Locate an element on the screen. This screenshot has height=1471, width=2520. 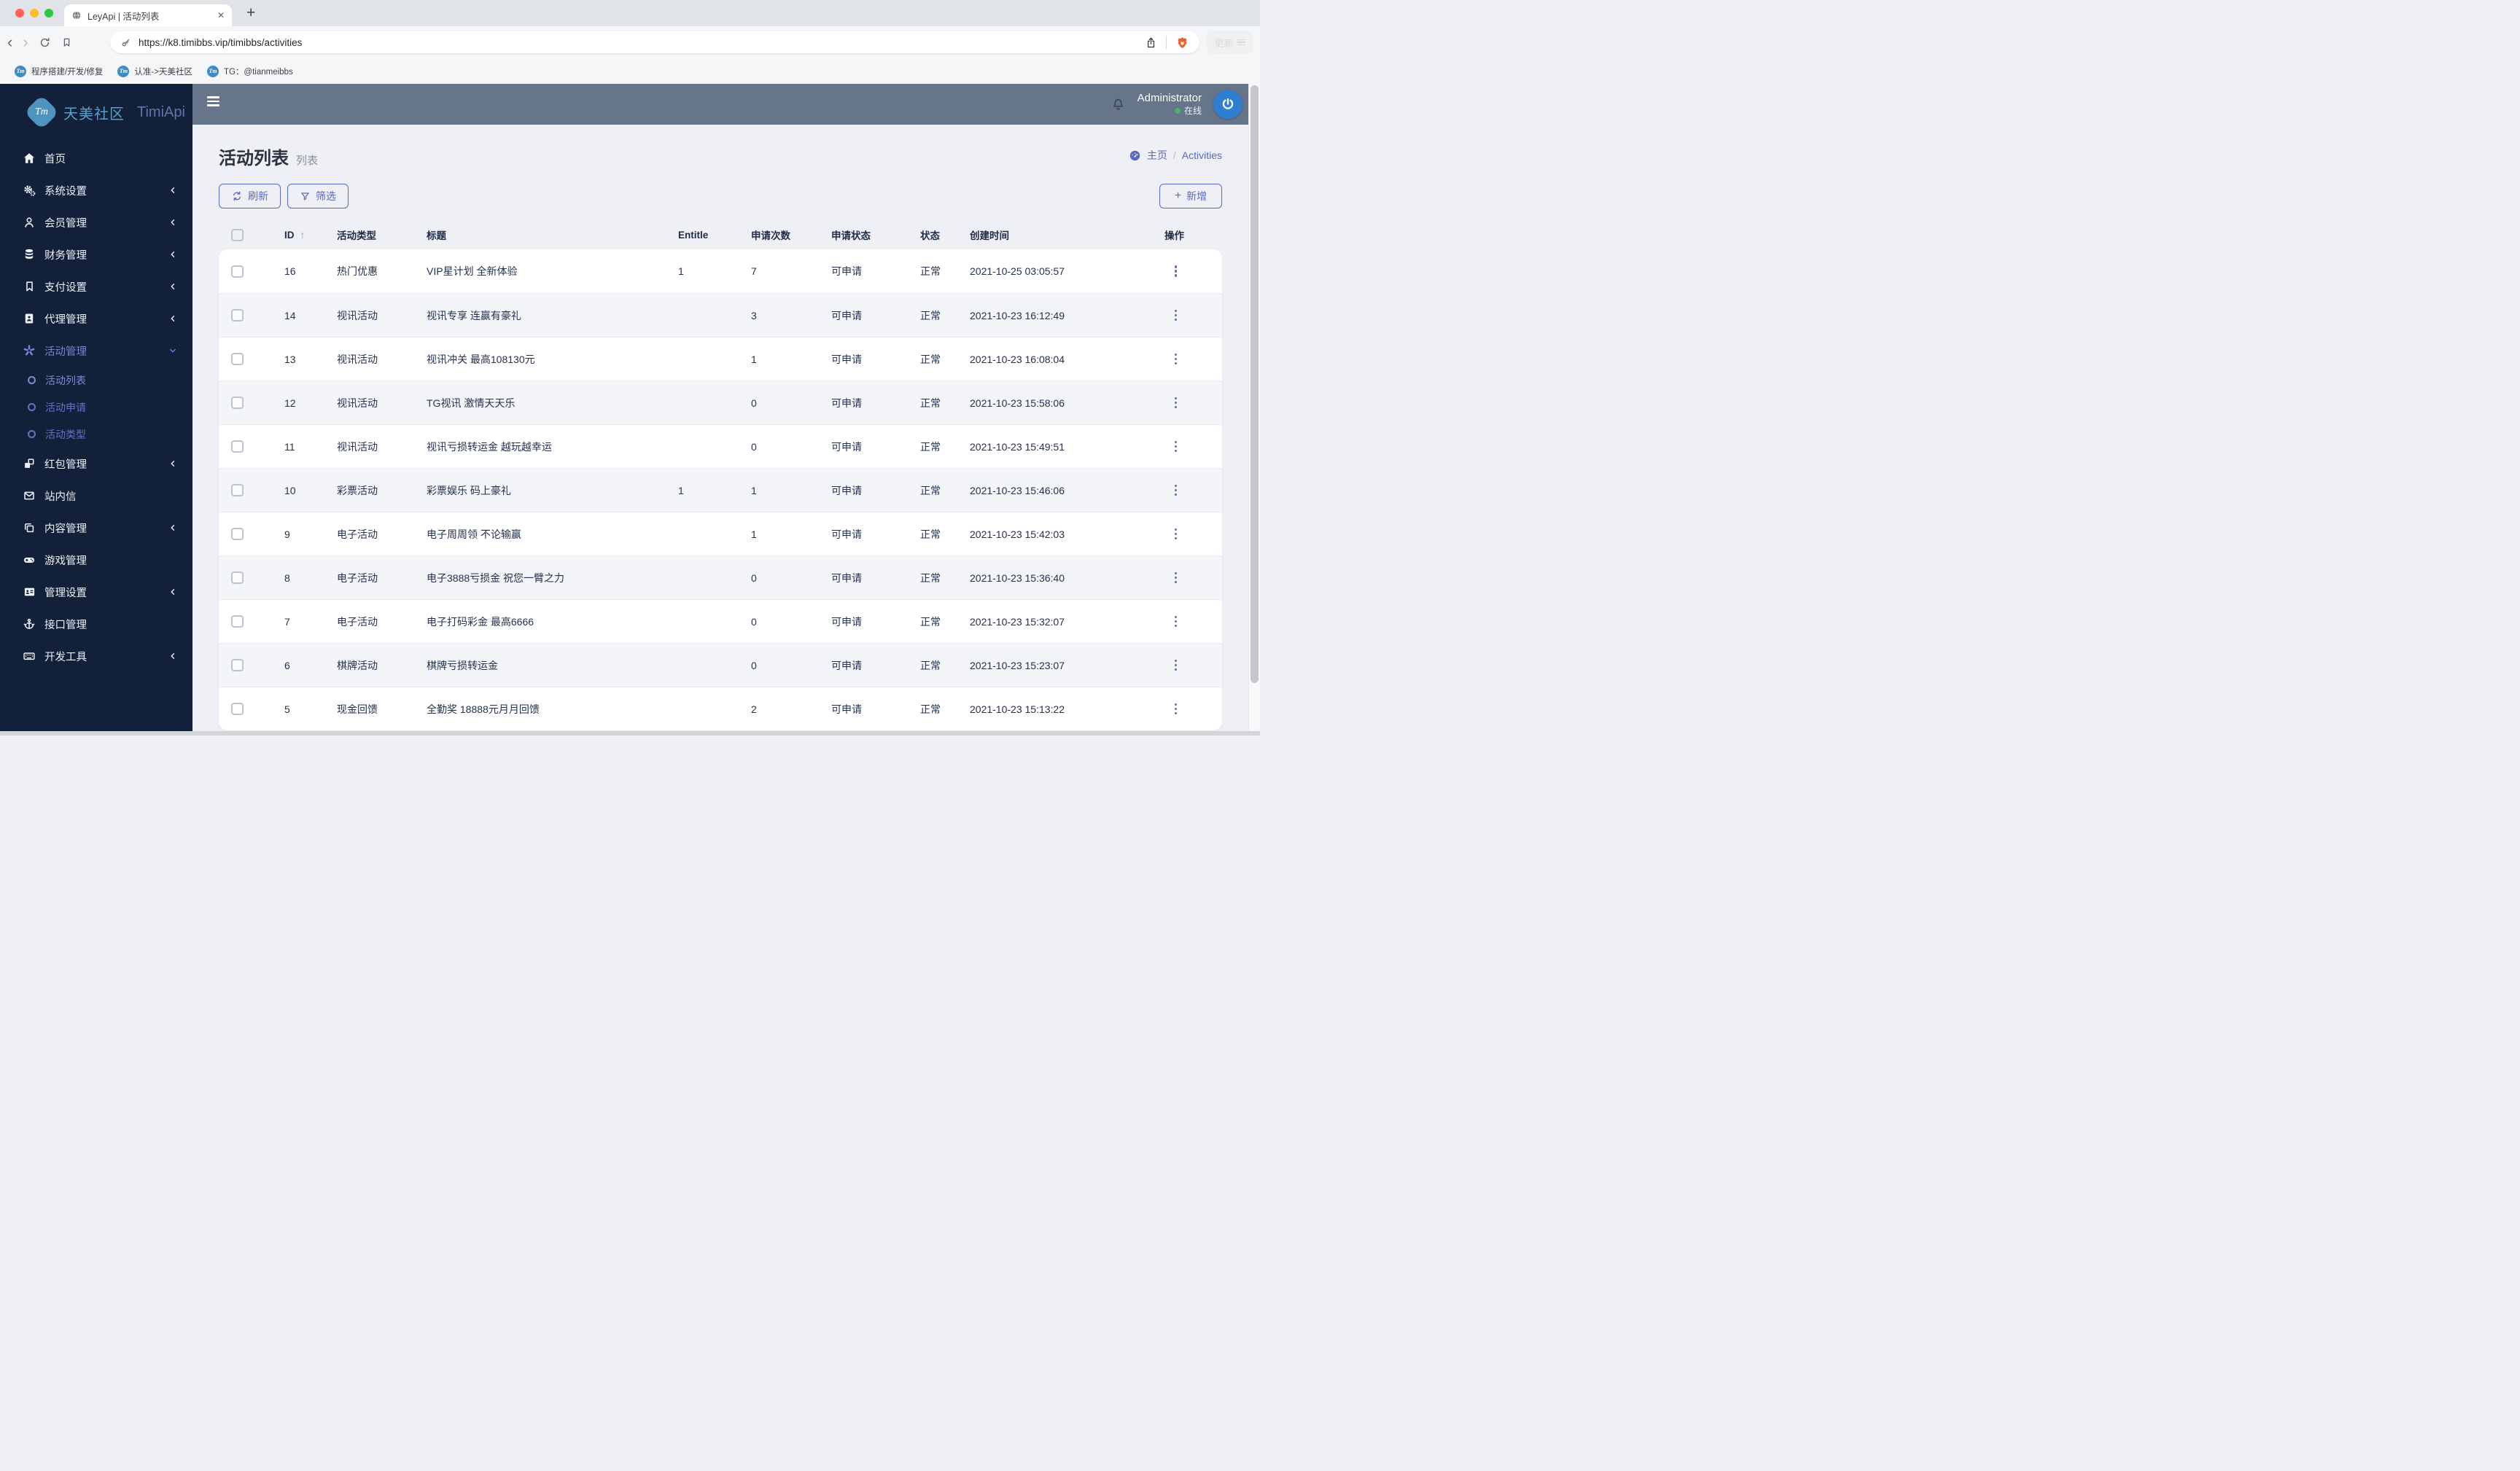
back-button: ‹ is located at coordinates (9, 42).